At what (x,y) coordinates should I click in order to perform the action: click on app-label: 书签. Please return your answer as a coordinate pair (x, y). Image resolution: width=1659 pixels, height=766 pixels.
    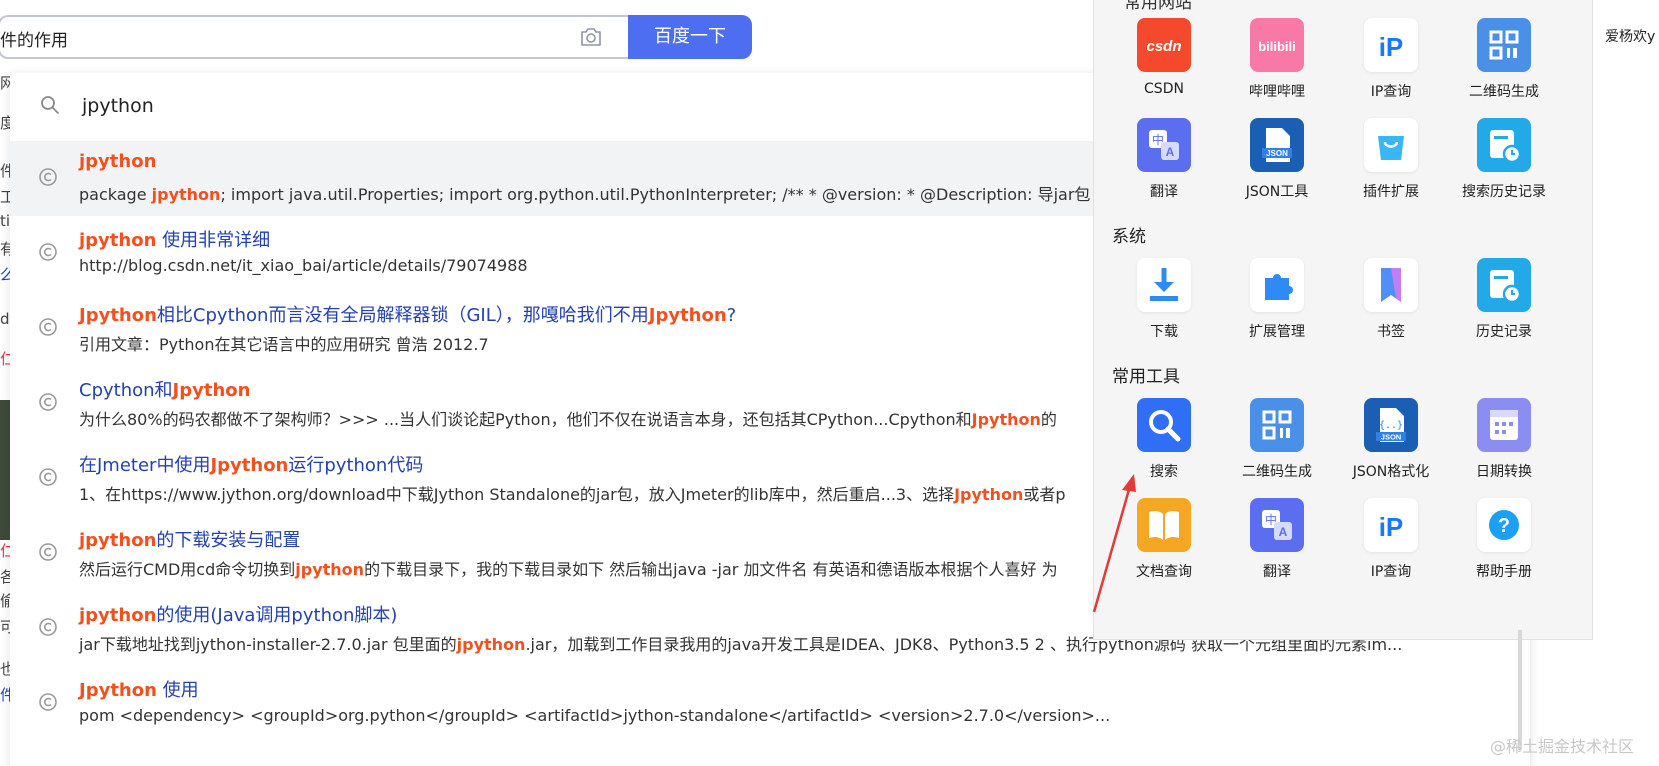
    Looking at the image, I should click on (1391, 332).